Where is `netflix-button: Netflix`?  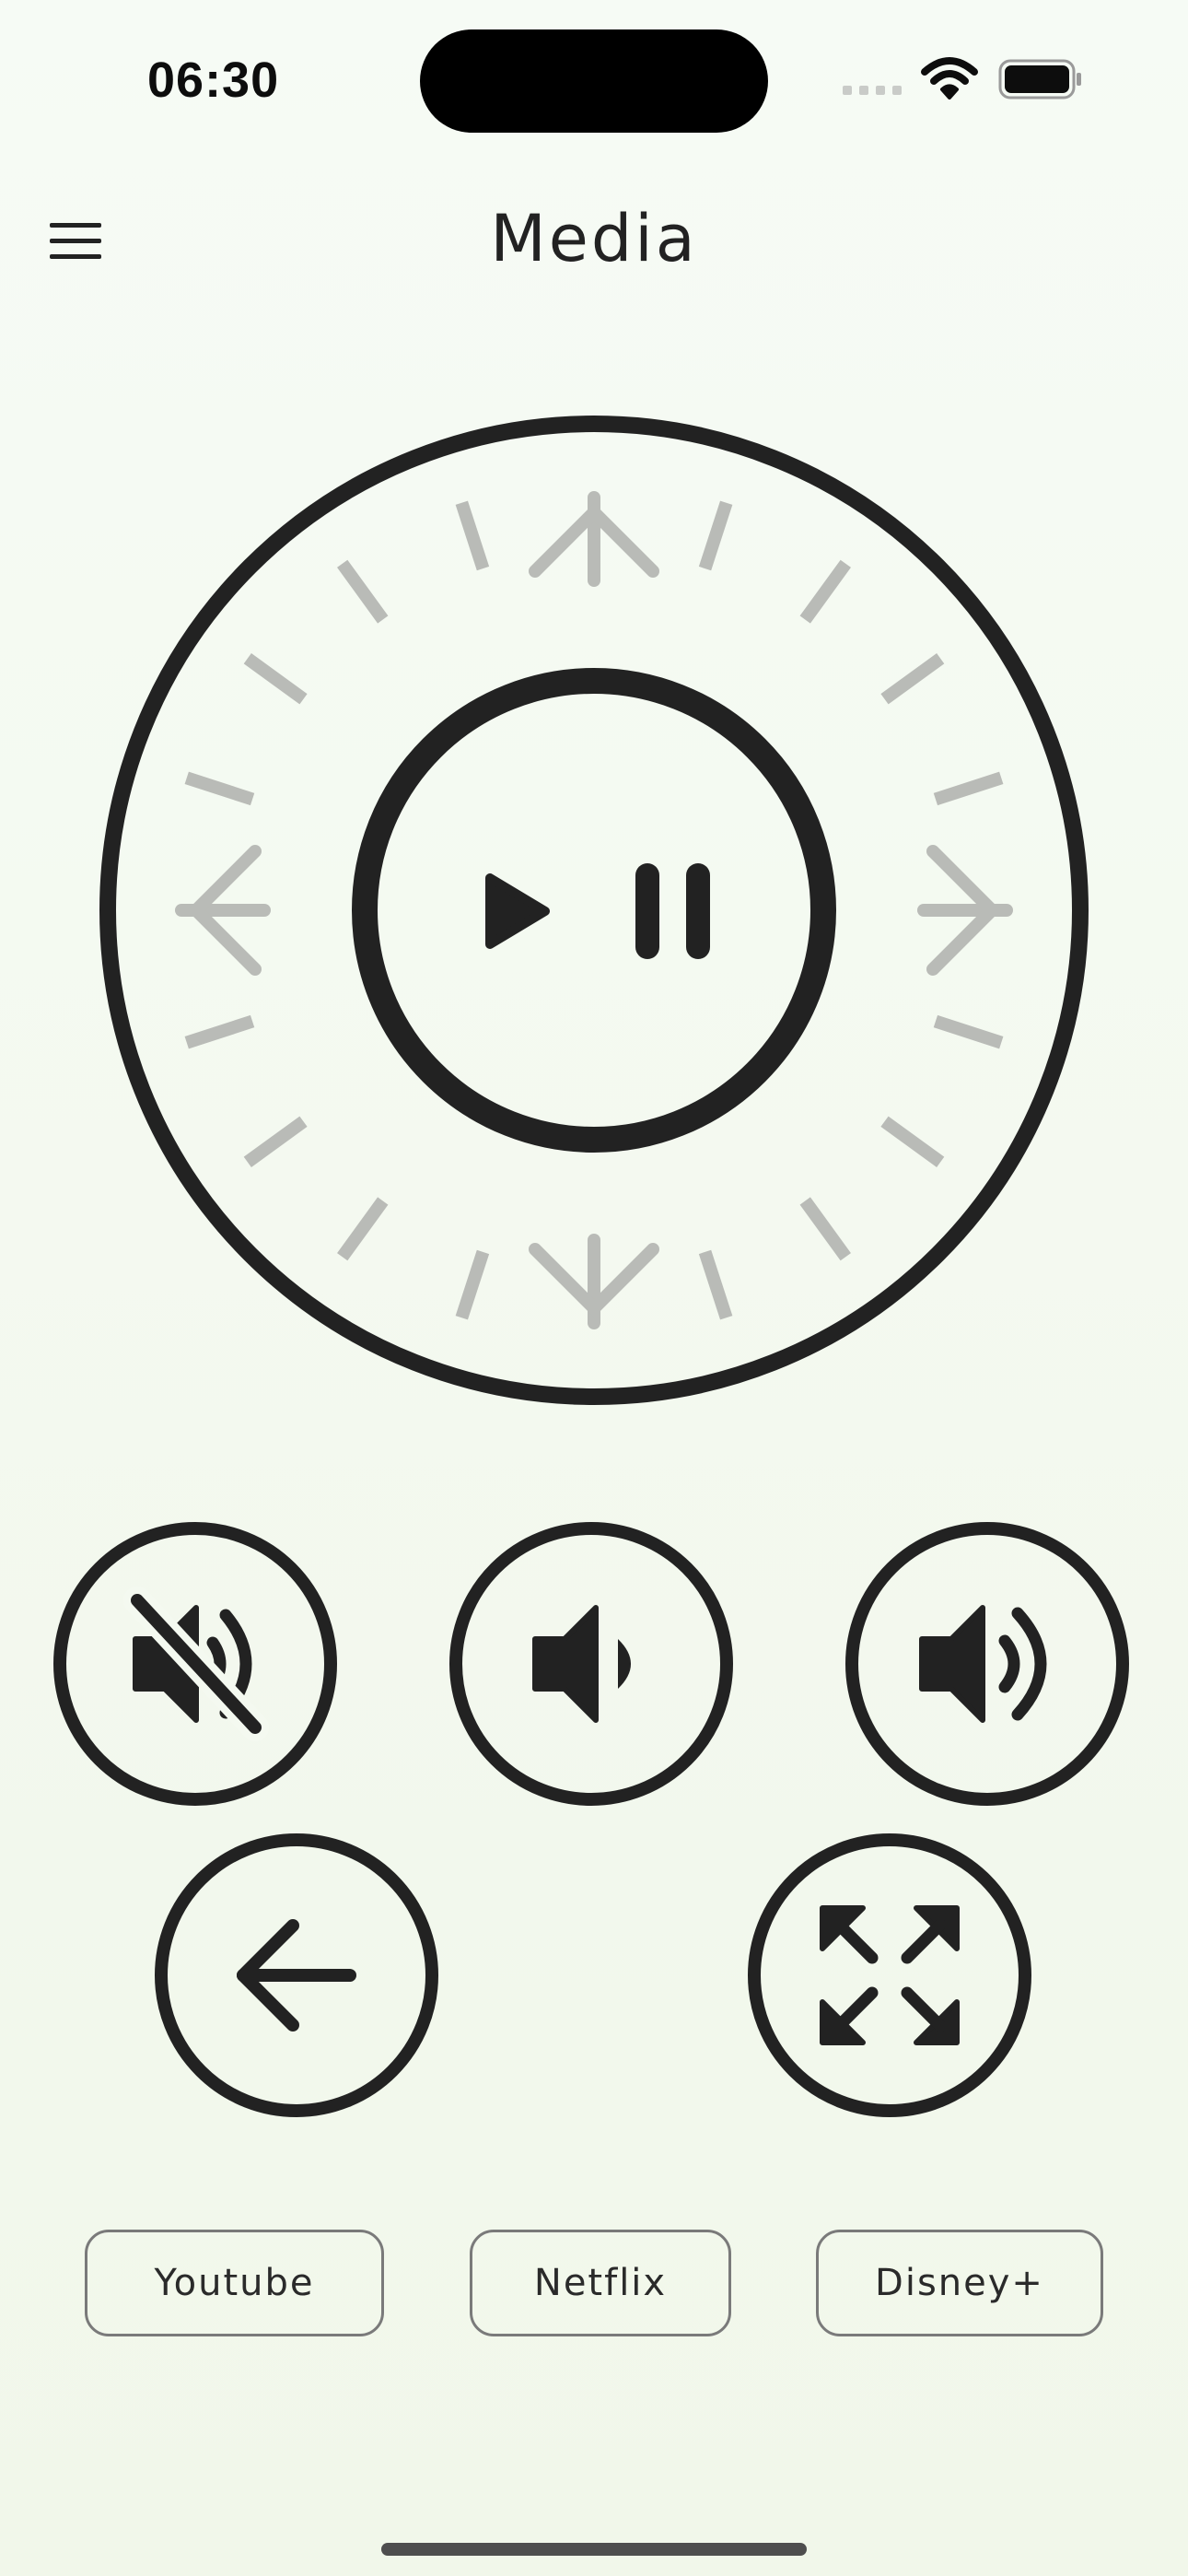 netflix-button: Netflix is located at coordinates (600, 2283).